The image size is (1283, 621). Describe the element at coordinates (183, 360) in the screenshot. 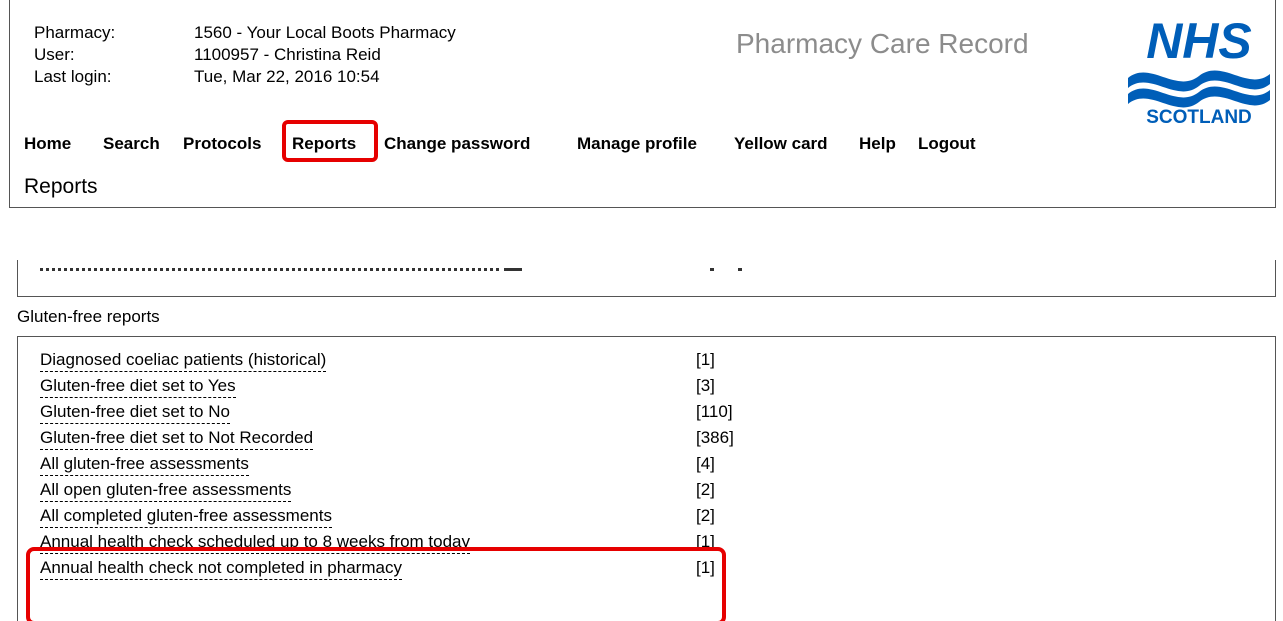

I see `report-link-coeliac-historical: Diagnosed coeliac patients (historical)` at that location.